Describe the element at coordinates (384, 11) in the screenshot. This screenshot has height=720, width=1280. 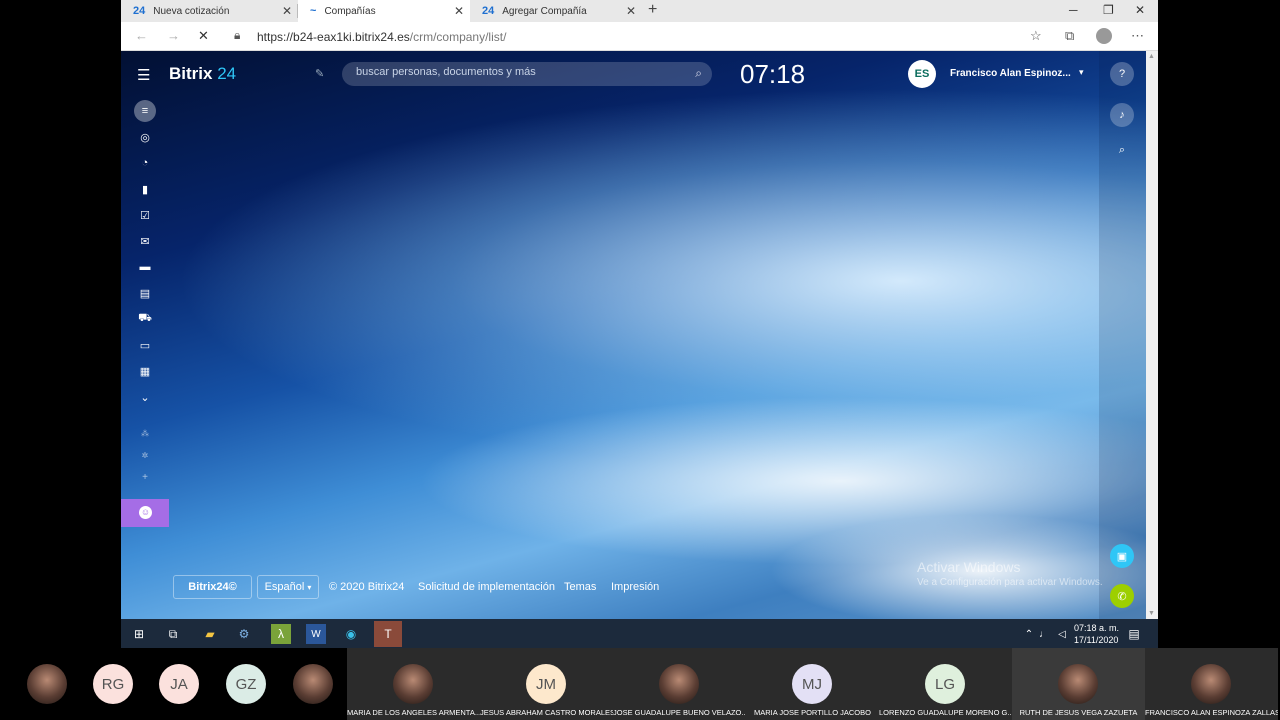
I see `tab-companias: ~ Compañías ✕` at that location.